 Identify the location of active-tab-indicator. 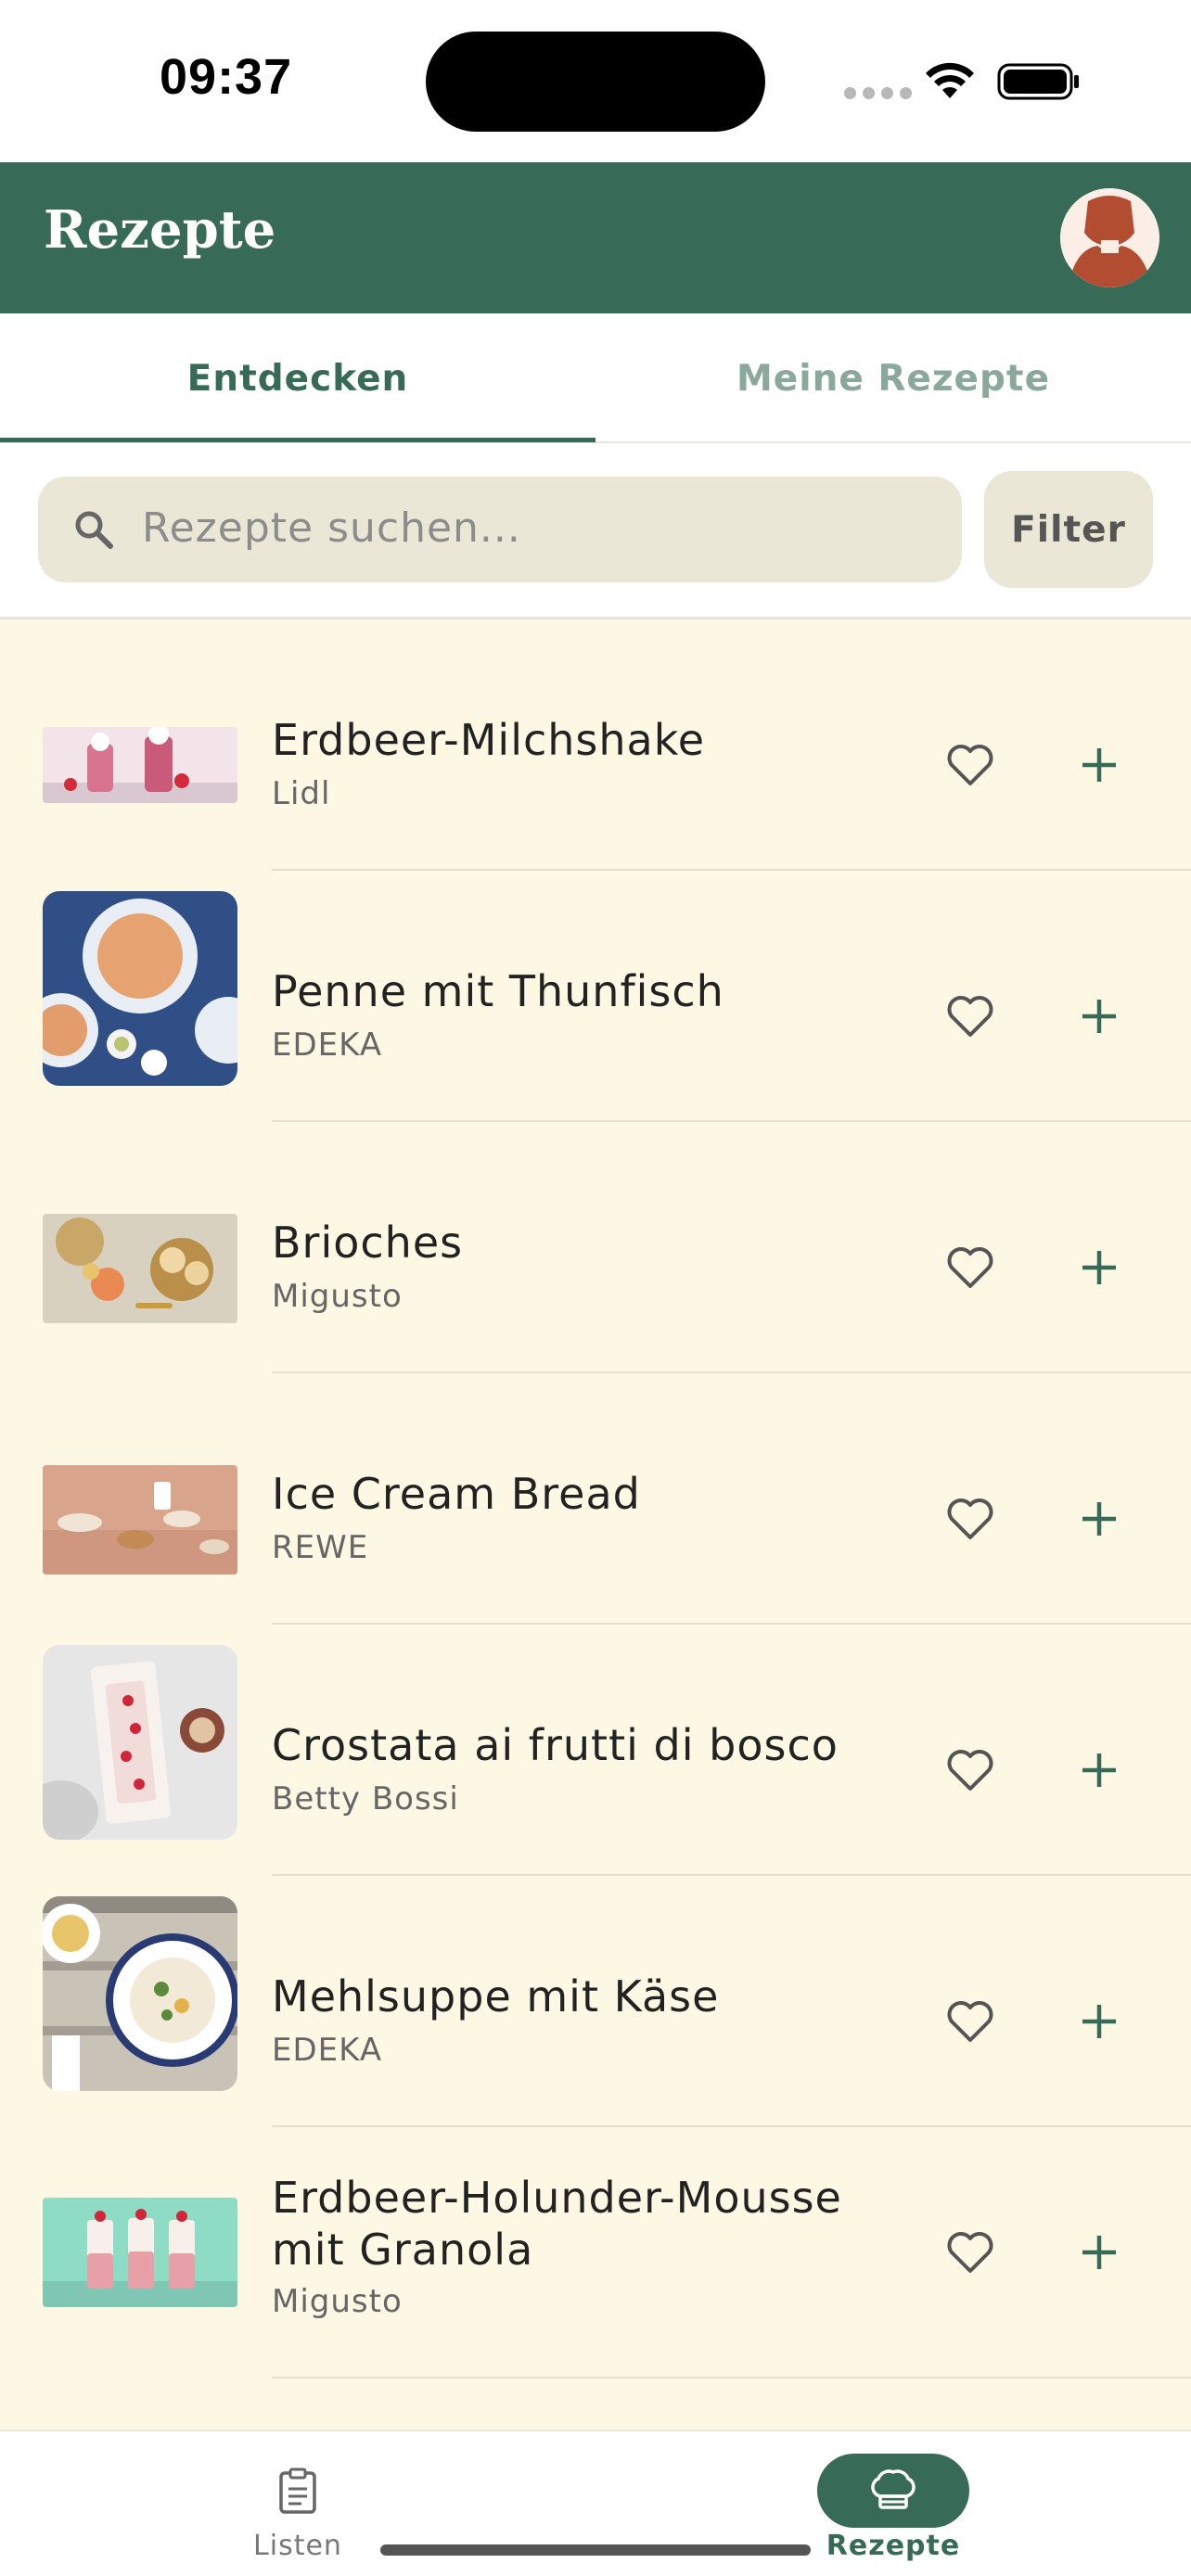
(298, 440).